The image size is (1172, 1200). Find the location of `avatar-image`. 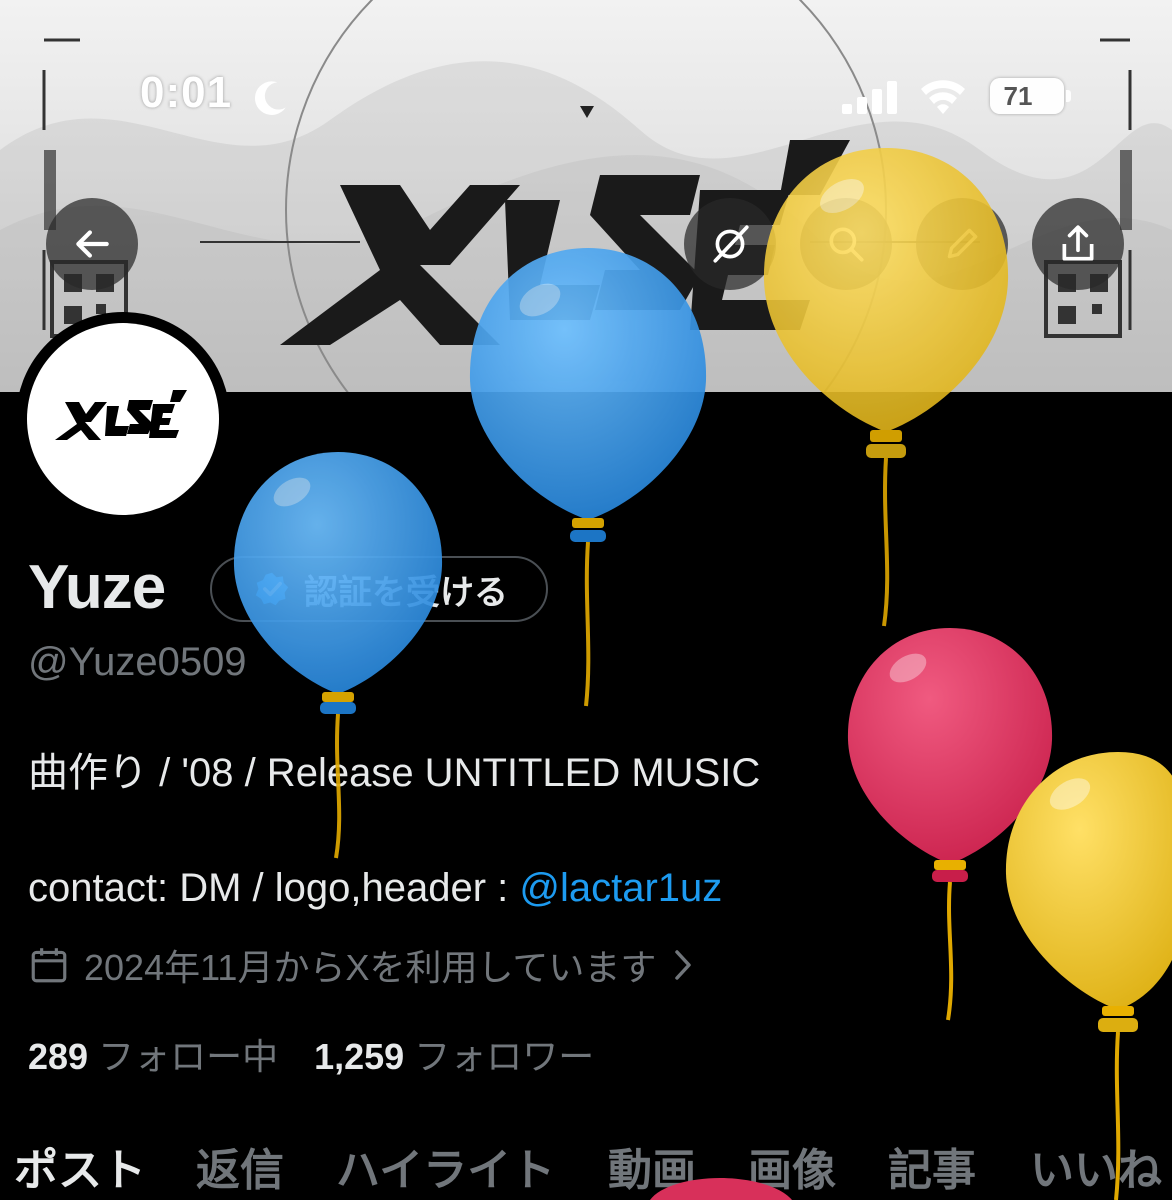

avatar-image is located at coordinates (123, 419).